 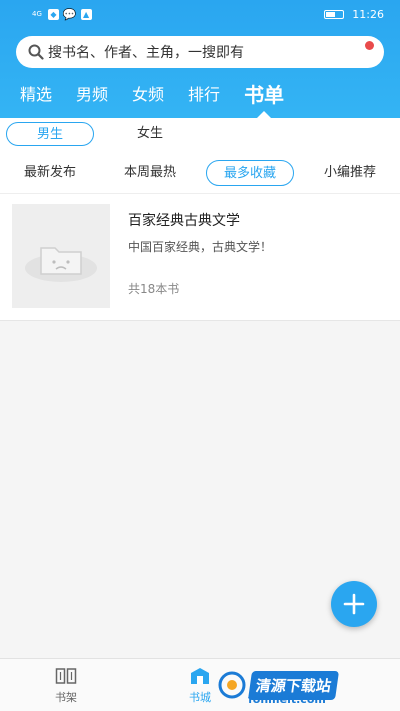 What do you see at coordinates (204, 95) in the screenshot?
I see `tab-ranking: 排行` at bounding box center [204, 95].